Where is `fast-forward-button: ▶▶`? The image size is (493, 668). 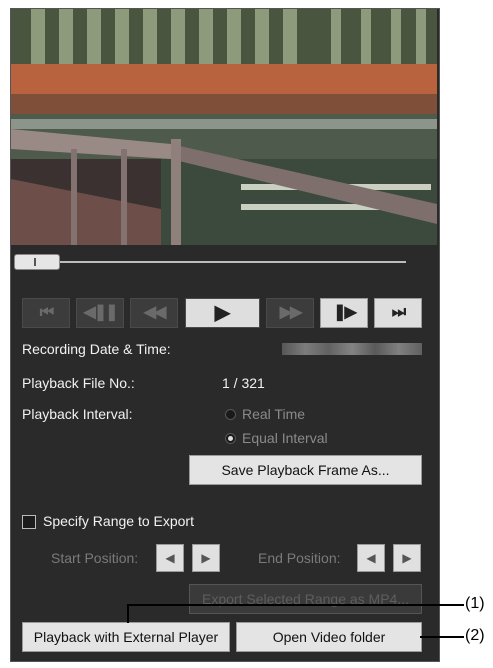
fast-forward-button: ▶▶ is located at coordinates (290, 313).